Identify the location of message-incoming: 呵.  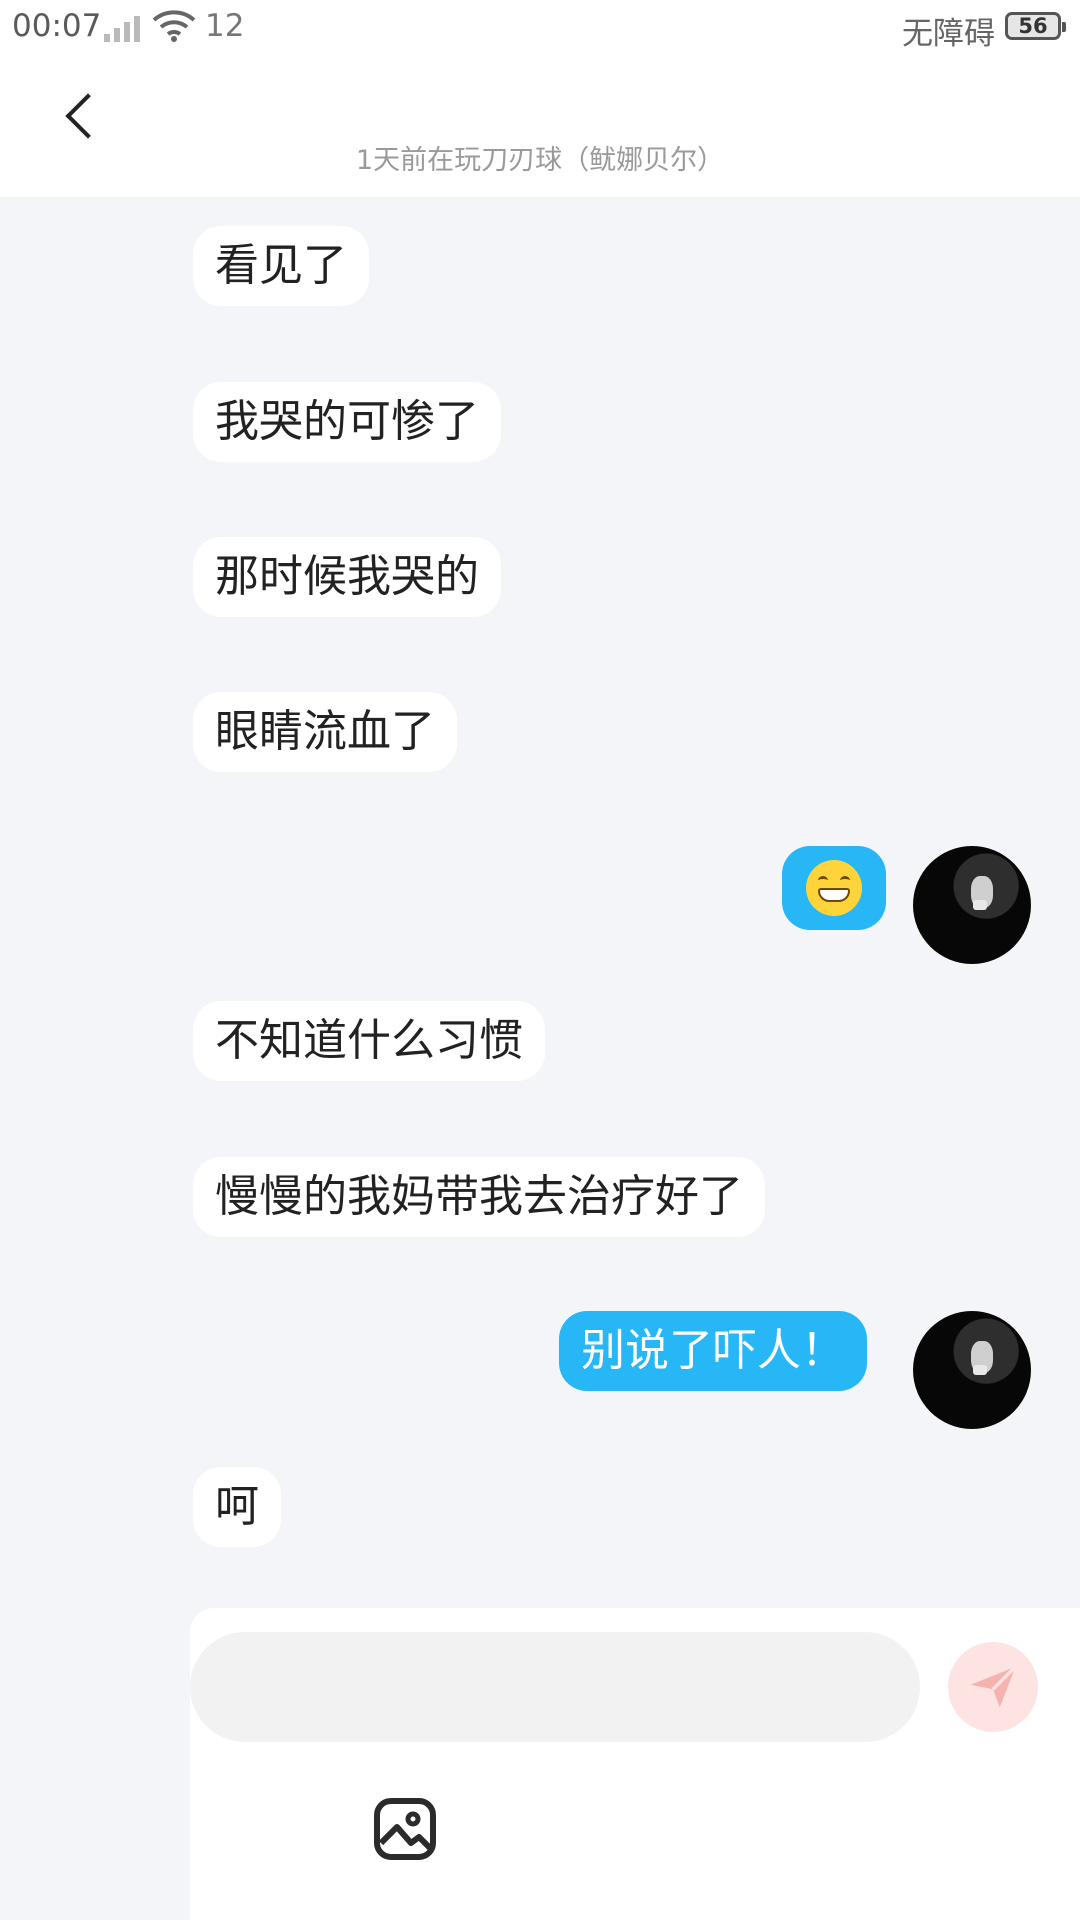
(237, 1507).